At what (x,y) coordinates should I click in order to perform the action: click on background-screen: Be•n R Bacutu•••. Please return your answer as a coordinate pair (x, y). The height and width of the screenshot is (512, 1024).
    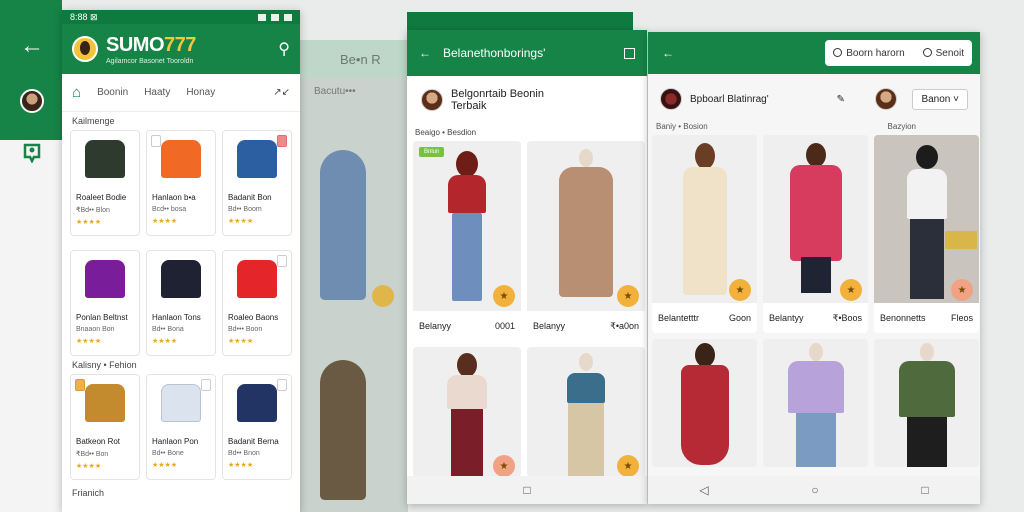
    Looking at the image, I should click on (354, 276).